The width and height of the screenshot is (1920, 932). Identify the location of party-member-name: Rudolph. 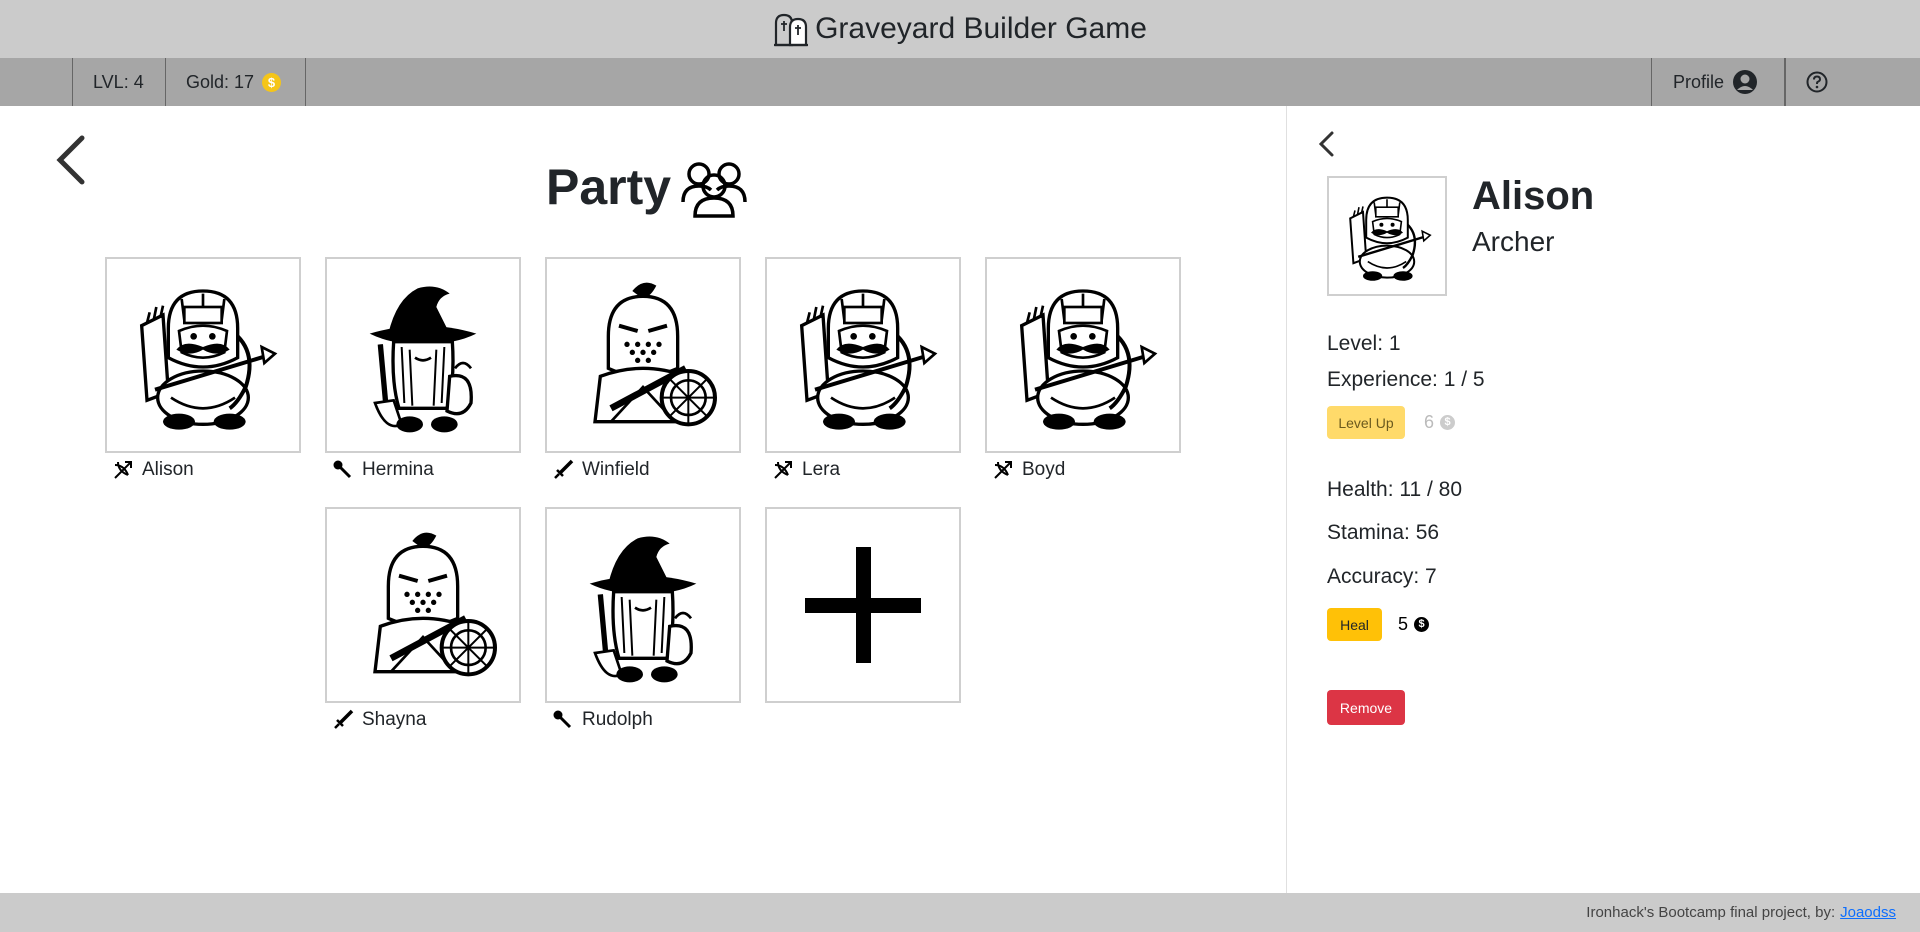
(602, 720).